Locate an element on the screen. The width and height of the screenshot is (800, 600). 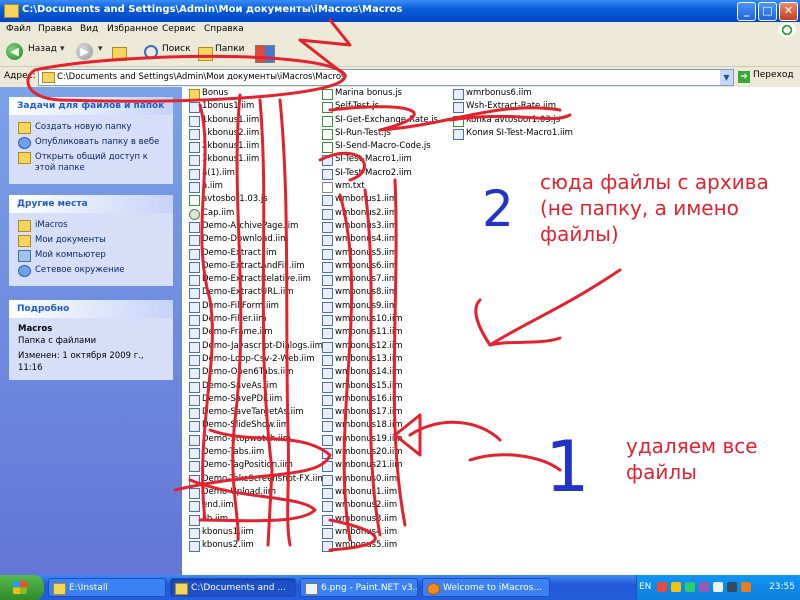
system-tray: EN 23:55 is located at coordinates (718, 587).